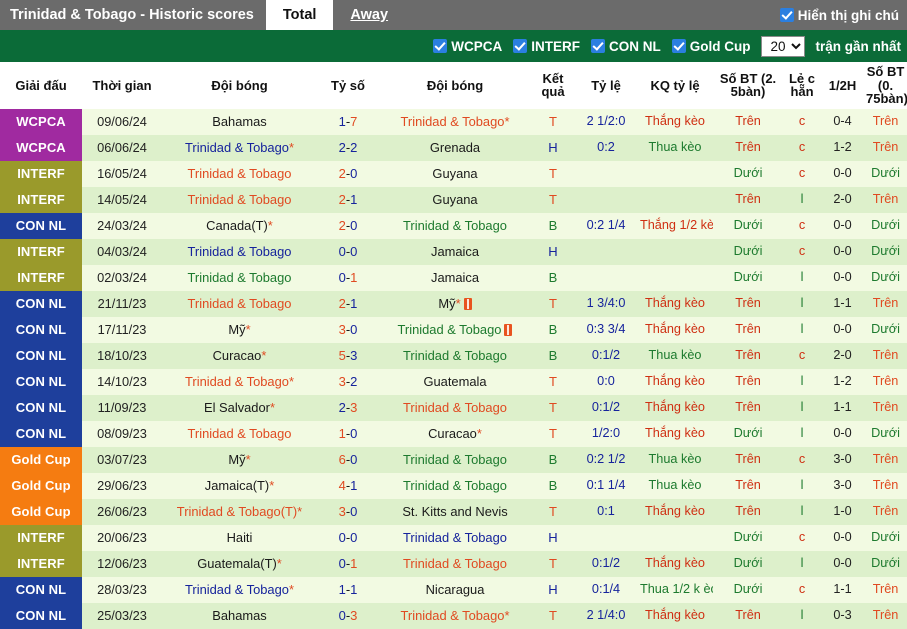 The image size is (907, 629). I want to click on filter-con-nl: CON NL, so click(625, 46).